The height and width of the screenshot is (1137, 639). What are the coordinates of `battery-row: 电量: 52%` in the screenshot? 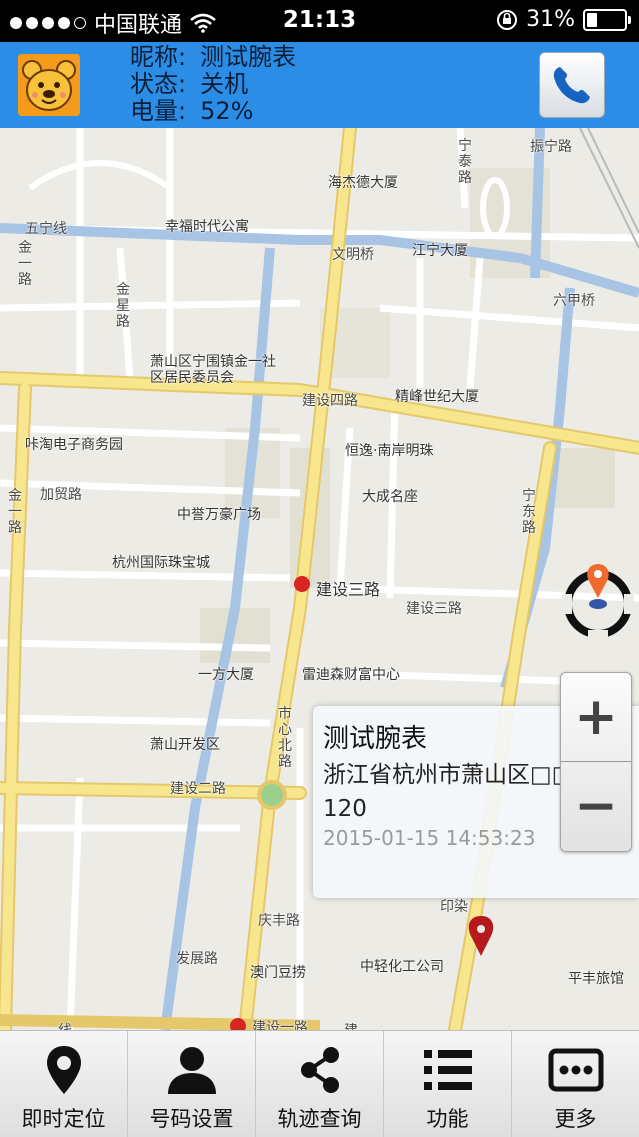 It's located at (213, 111).